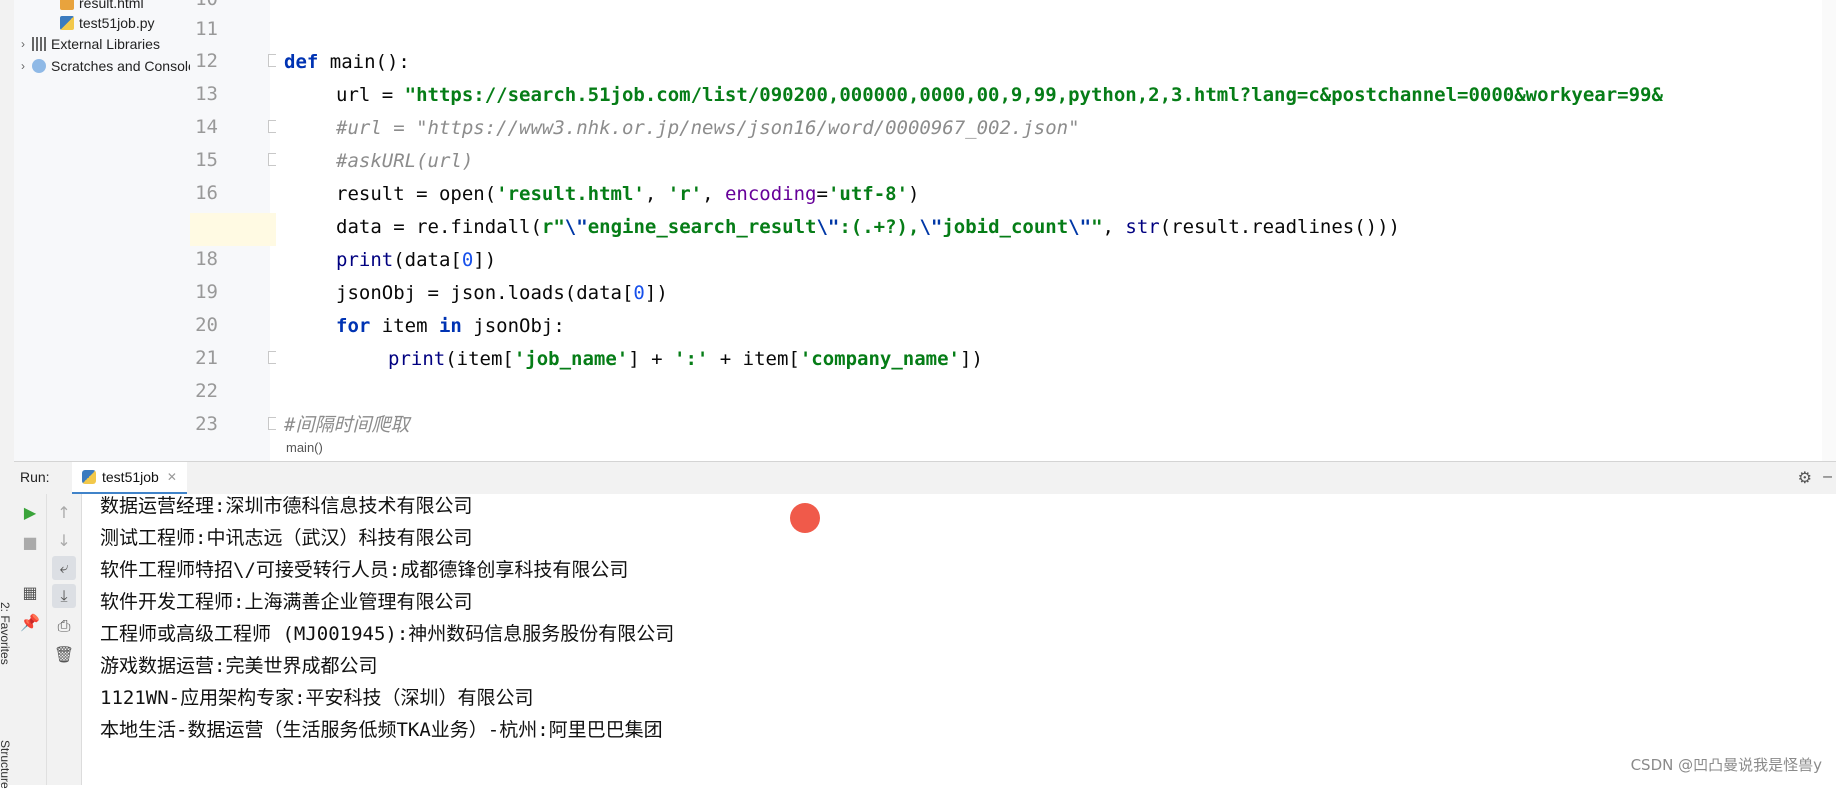 The width and height of the screenshot is (1836, 789). Describe the element at coordinates (206, 193) in the screenshot. I see `line-number: 16` at that location.